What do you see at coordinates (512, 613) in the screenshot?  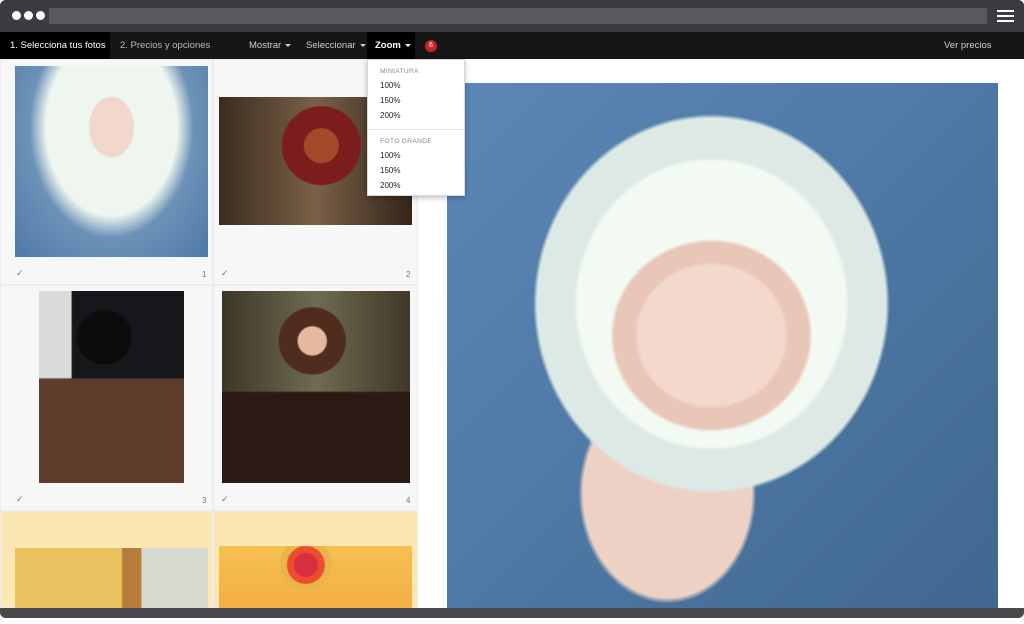 I see `window-bottom-bar` at bounding box center [512, 613].